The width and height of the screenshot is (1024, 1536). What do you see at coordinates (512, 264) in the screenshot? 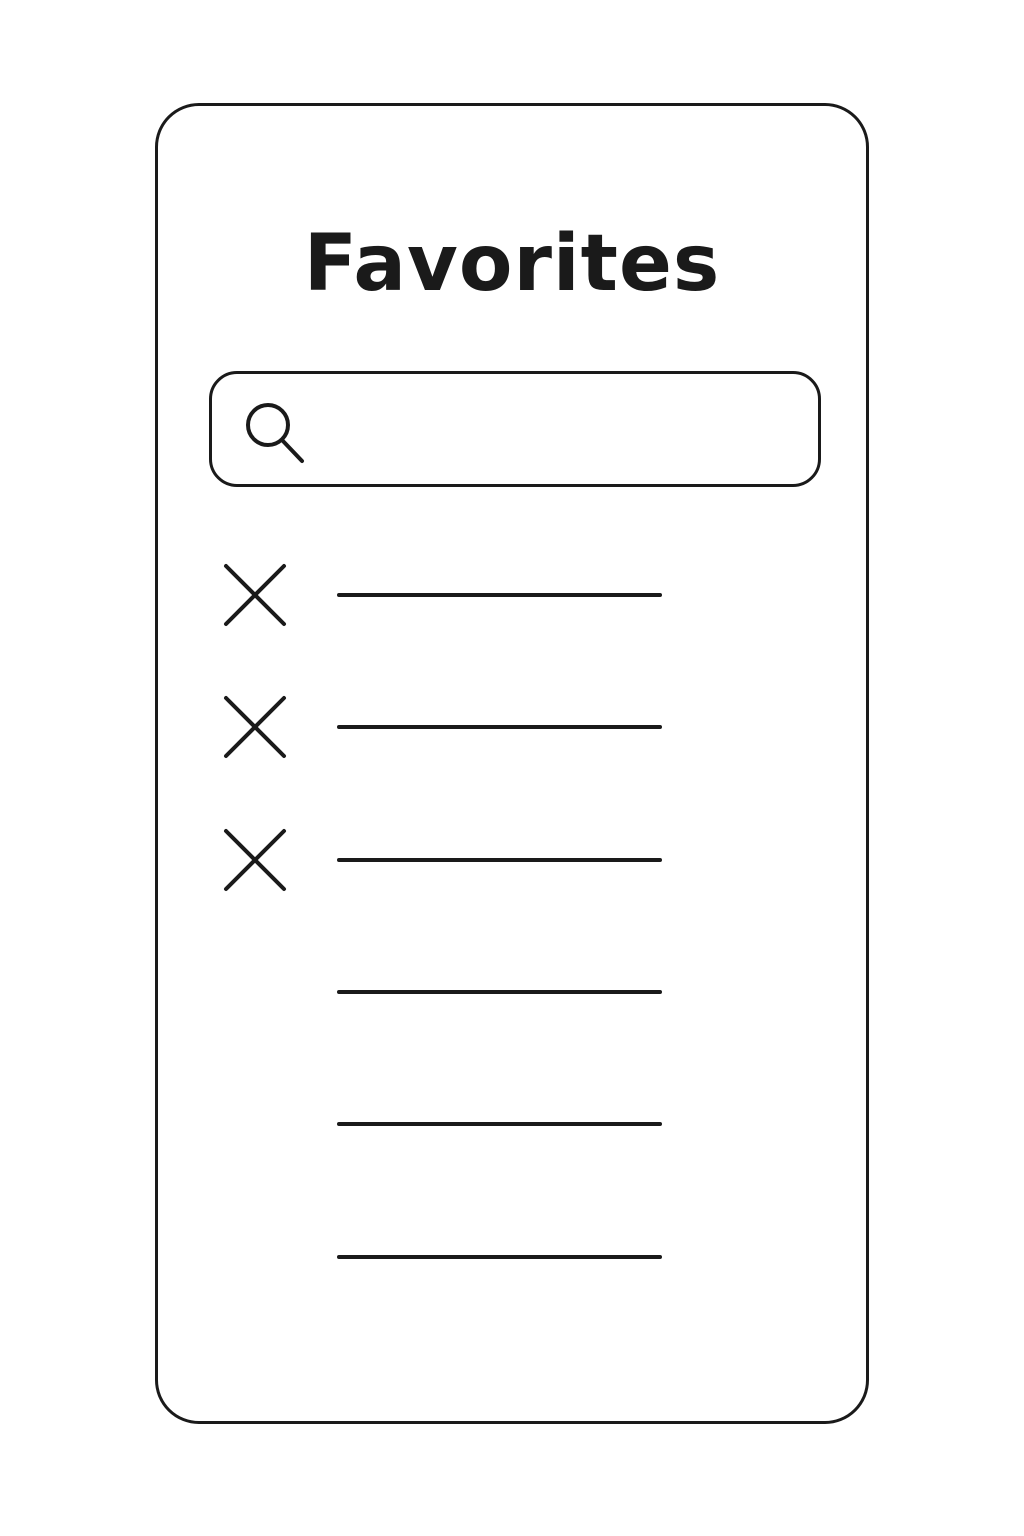
I see `page-title: Favorites` at bounding box center [512, 264].